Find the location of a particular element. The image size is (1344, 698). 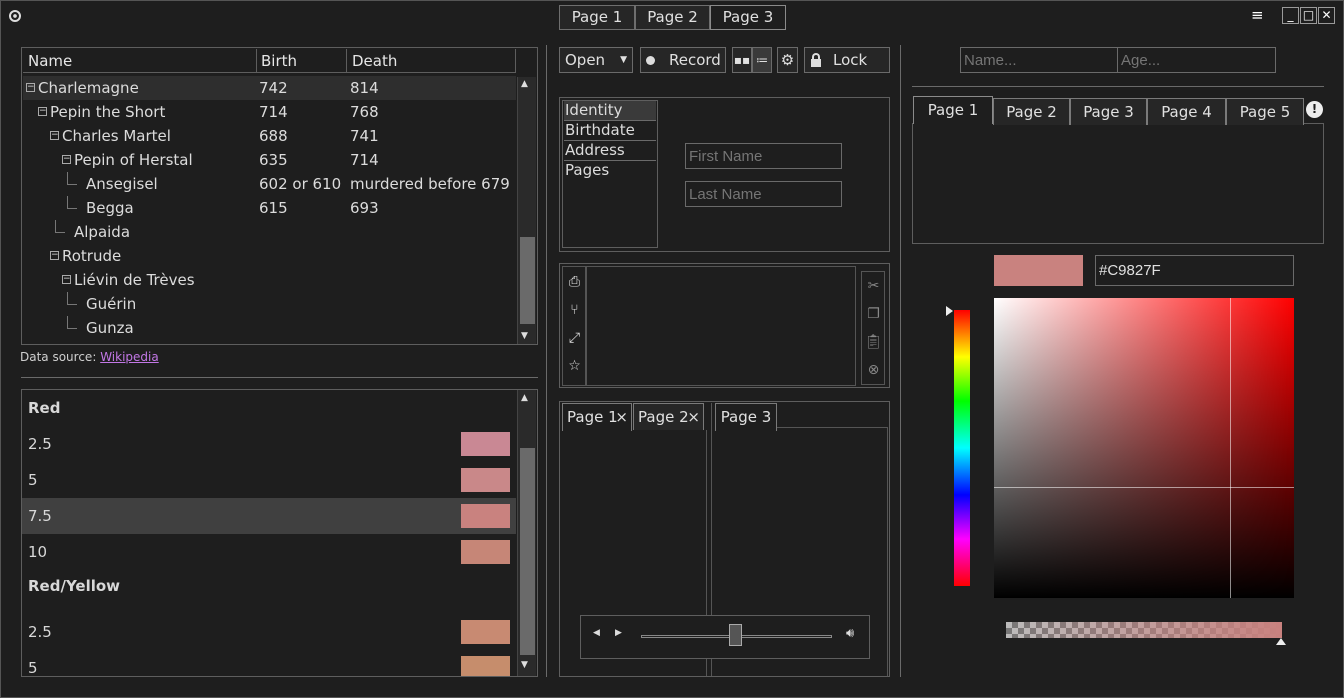

lock-button: Lock is located at coordinates (847, 60).